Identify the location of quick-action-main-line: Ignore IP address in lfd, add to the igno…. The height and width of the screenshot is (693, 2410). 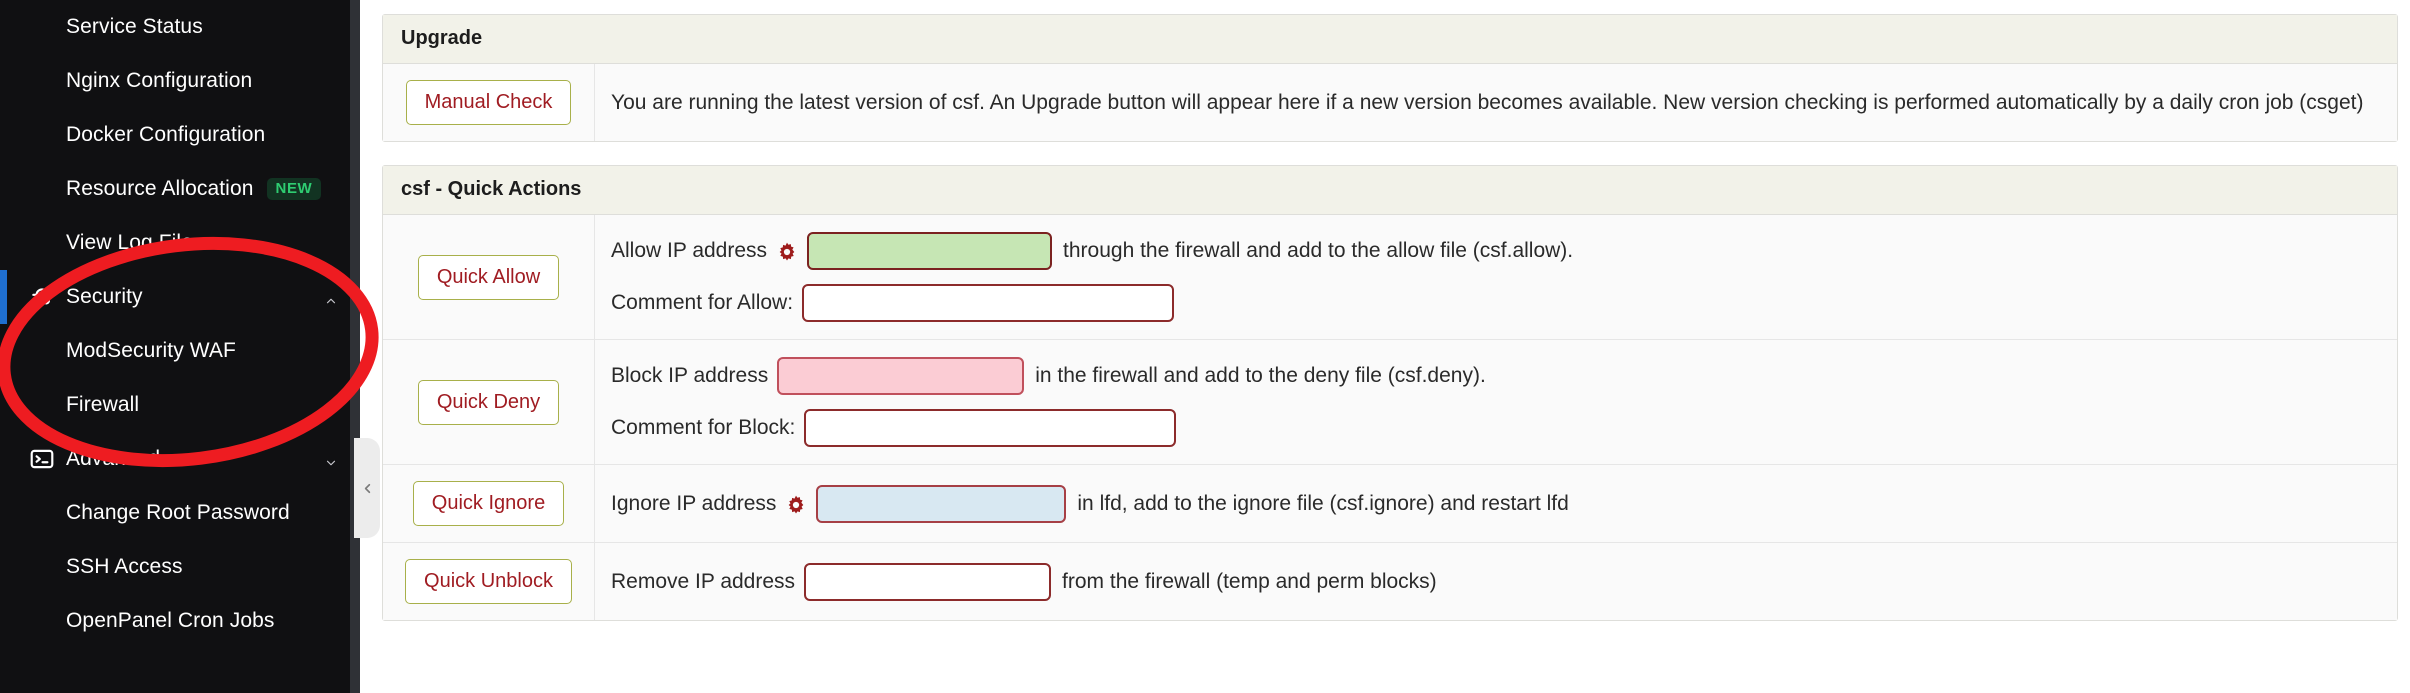
(1496, 503).